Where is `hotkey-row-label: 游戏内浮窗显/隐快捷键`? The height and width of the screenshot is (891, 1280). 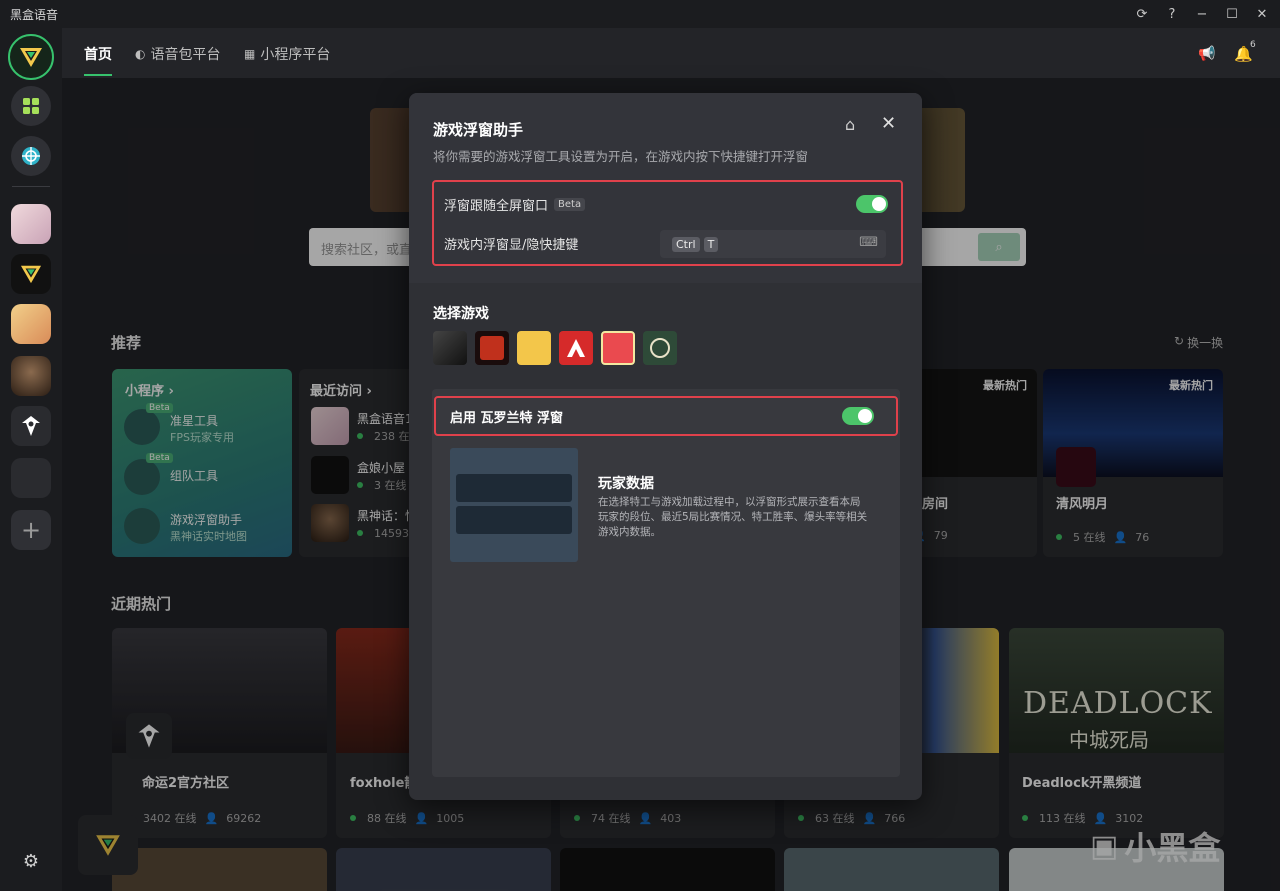 hotkey-row-label: 游戏内浮窗显/隐快捷键 is located at coordinates (511, 245).